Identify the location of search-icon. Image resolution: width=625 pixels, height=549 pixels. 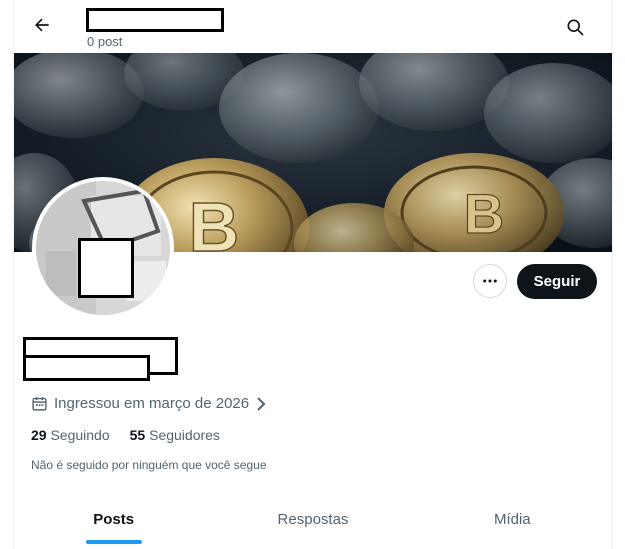
(575, 27).